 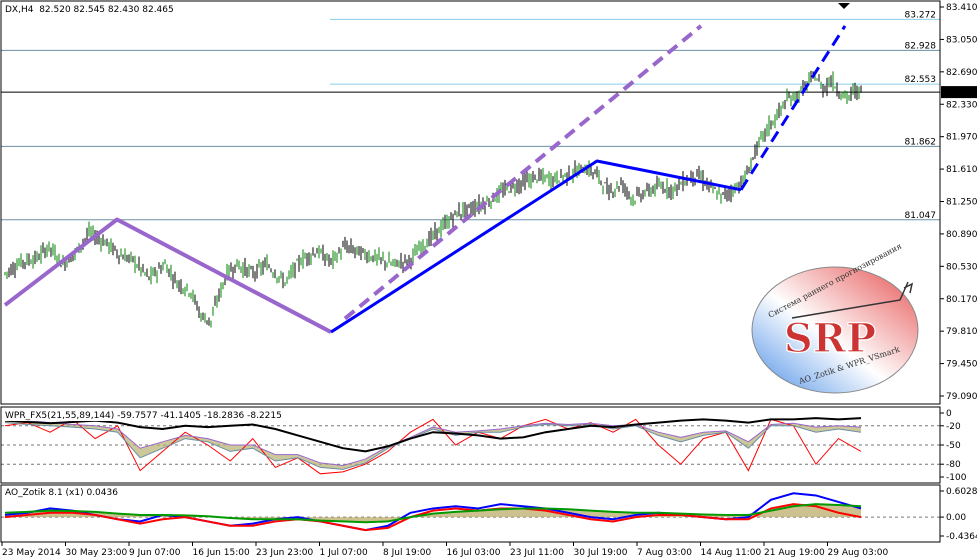 I want to click on current-price-label: 82.465, so click(x=960, y=93).